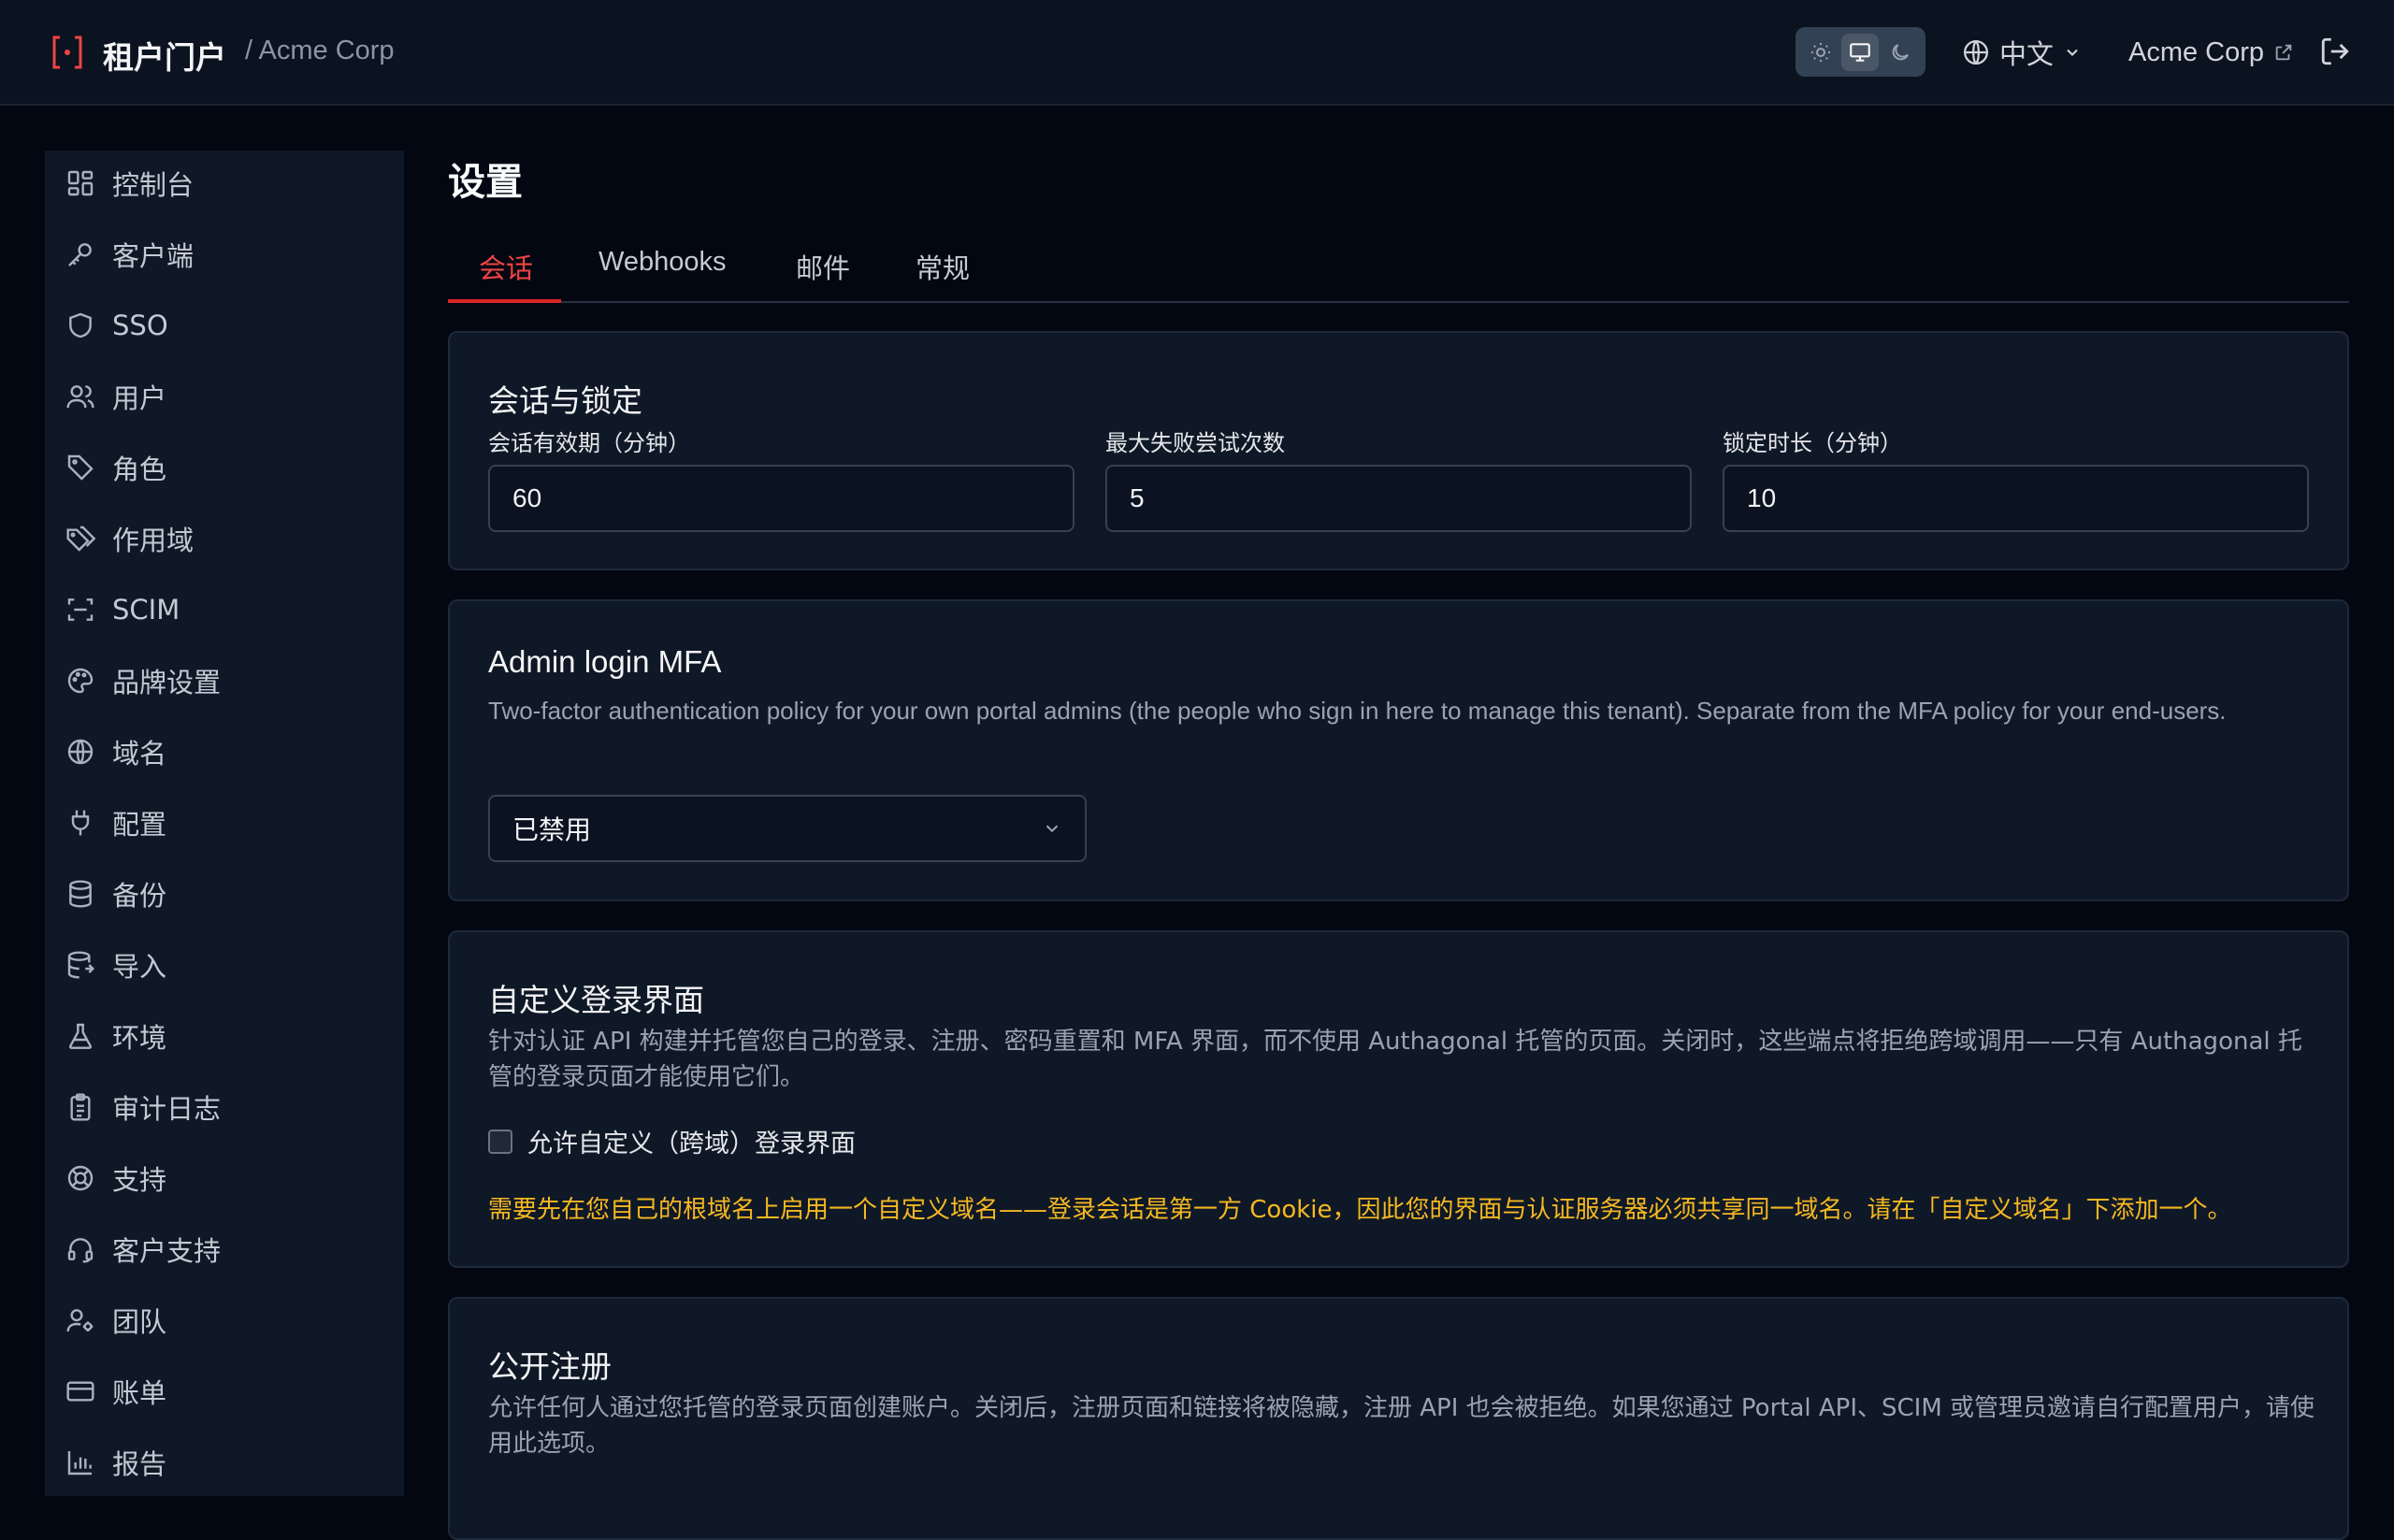  I want to click on tab-email: 邮件, so click(823, 275).